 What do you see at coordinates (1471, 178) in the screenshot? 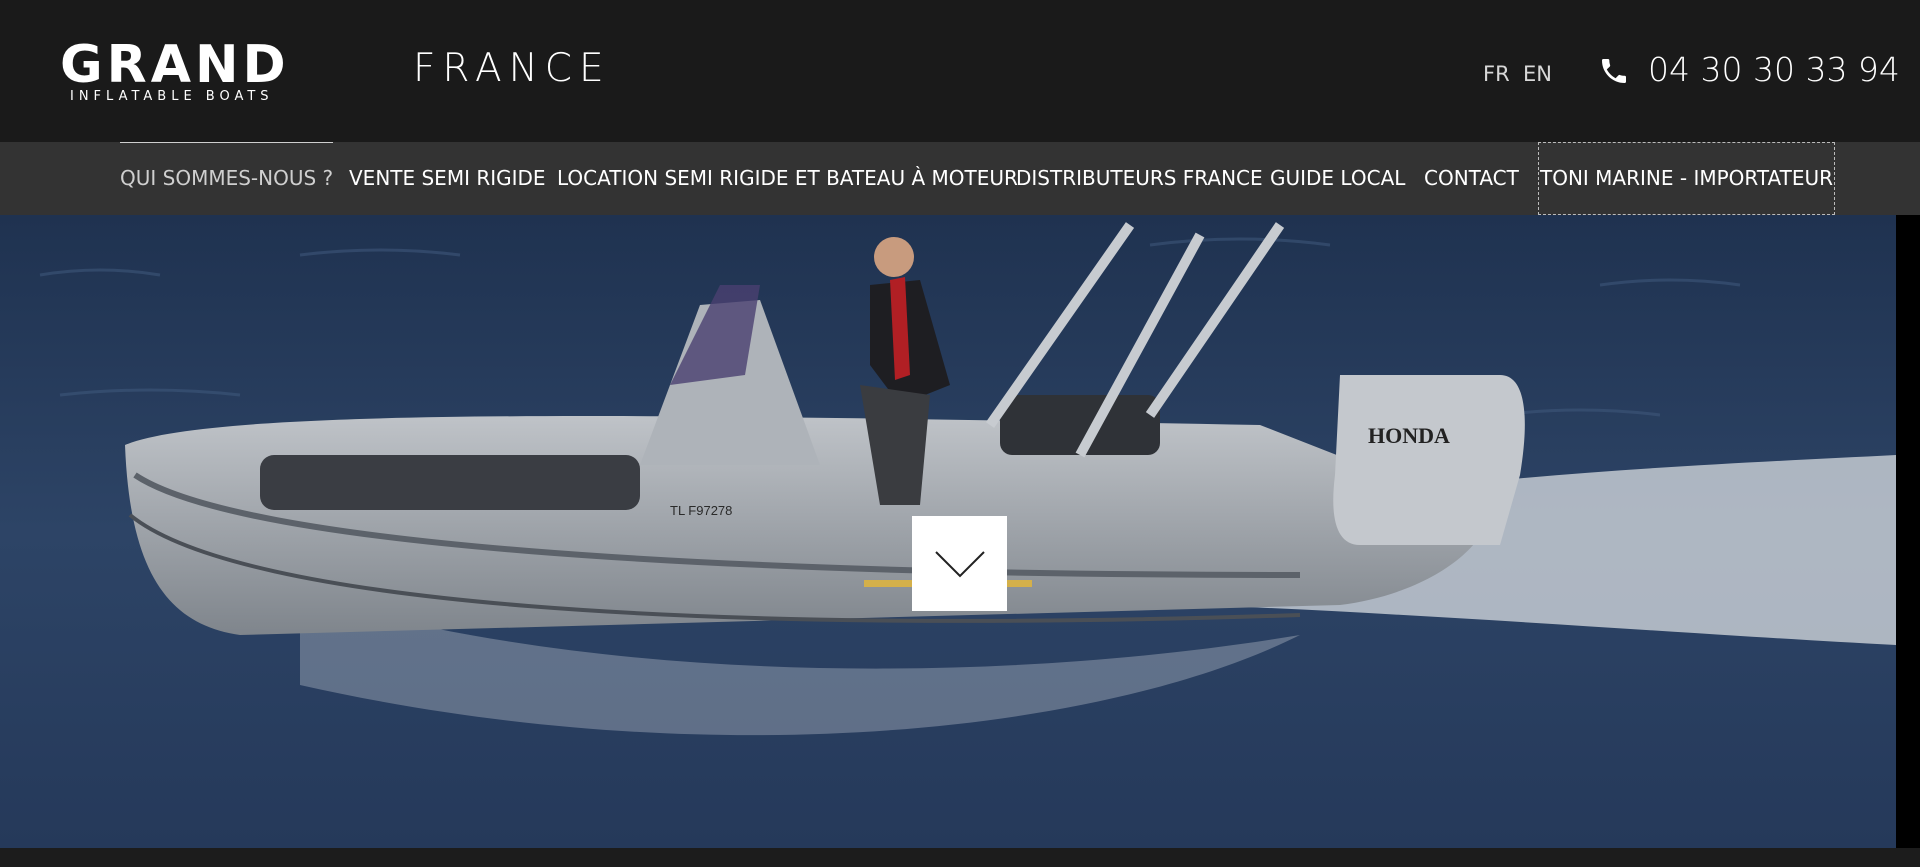
I see `nav-item-contact: CONTACT` at bounding box center [1471, 178].